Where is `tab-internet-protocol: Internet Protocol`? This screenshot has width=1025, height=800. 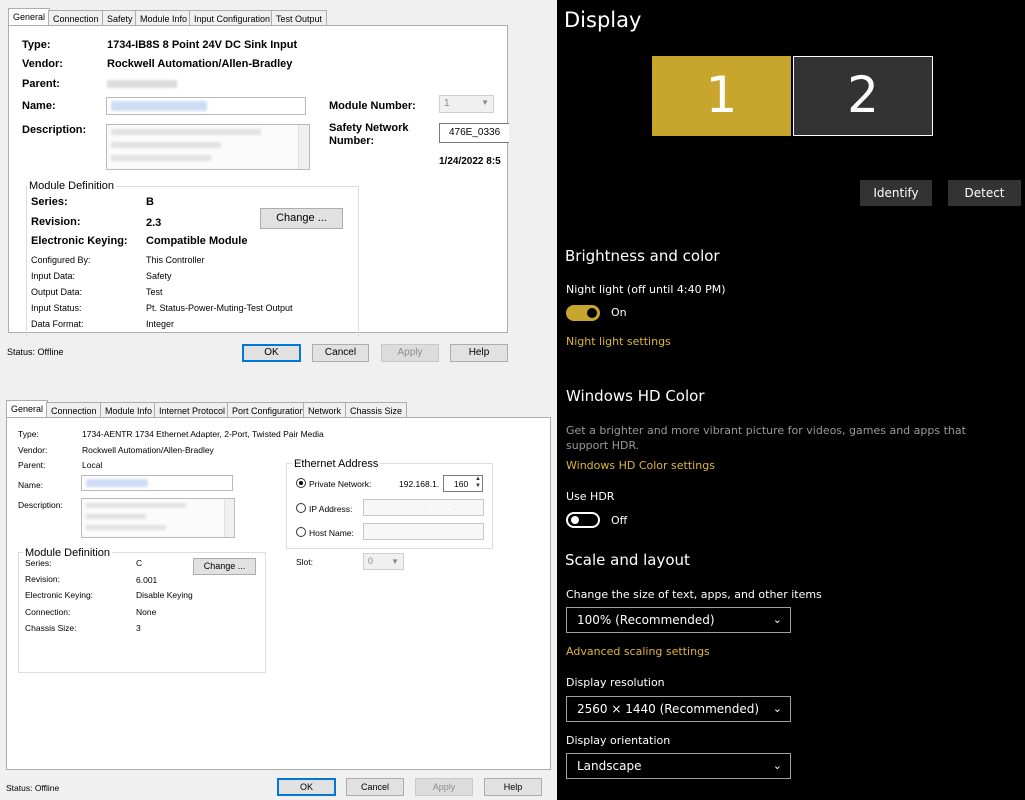 tab-internet-protocol: Internet Protocol is located at coordinates (192, 410).